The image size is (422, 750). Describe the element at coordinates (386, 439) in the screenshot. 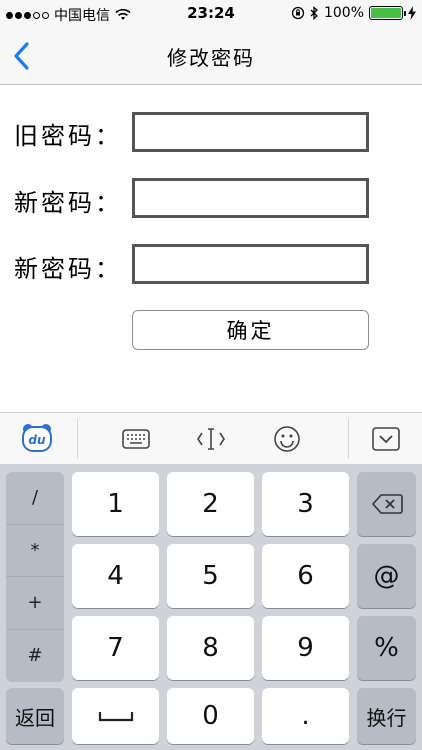

I see `hide-keyboard-icon` at that location.